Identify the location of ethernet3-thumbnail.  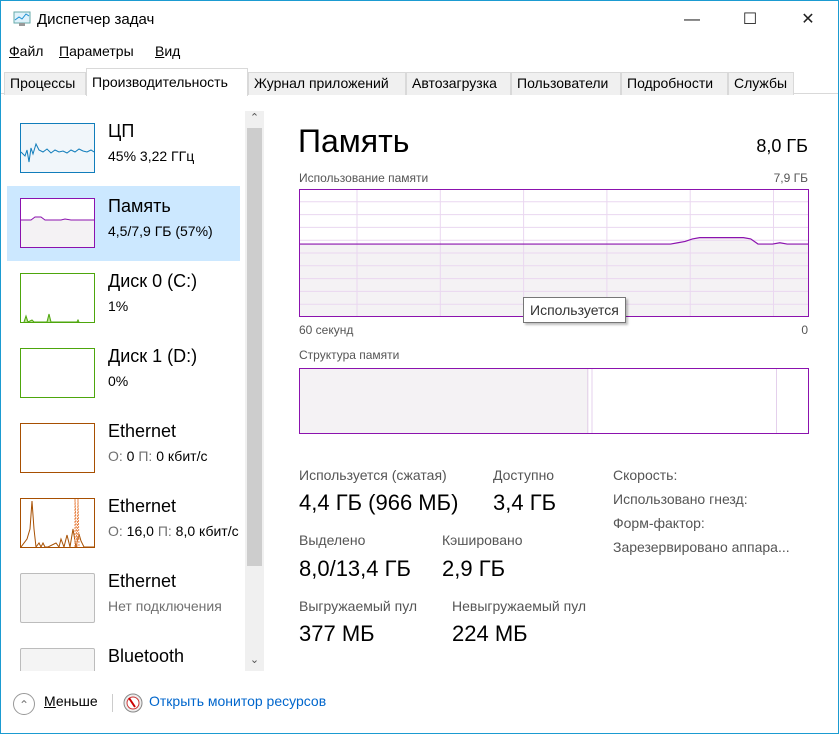
(57, 598).